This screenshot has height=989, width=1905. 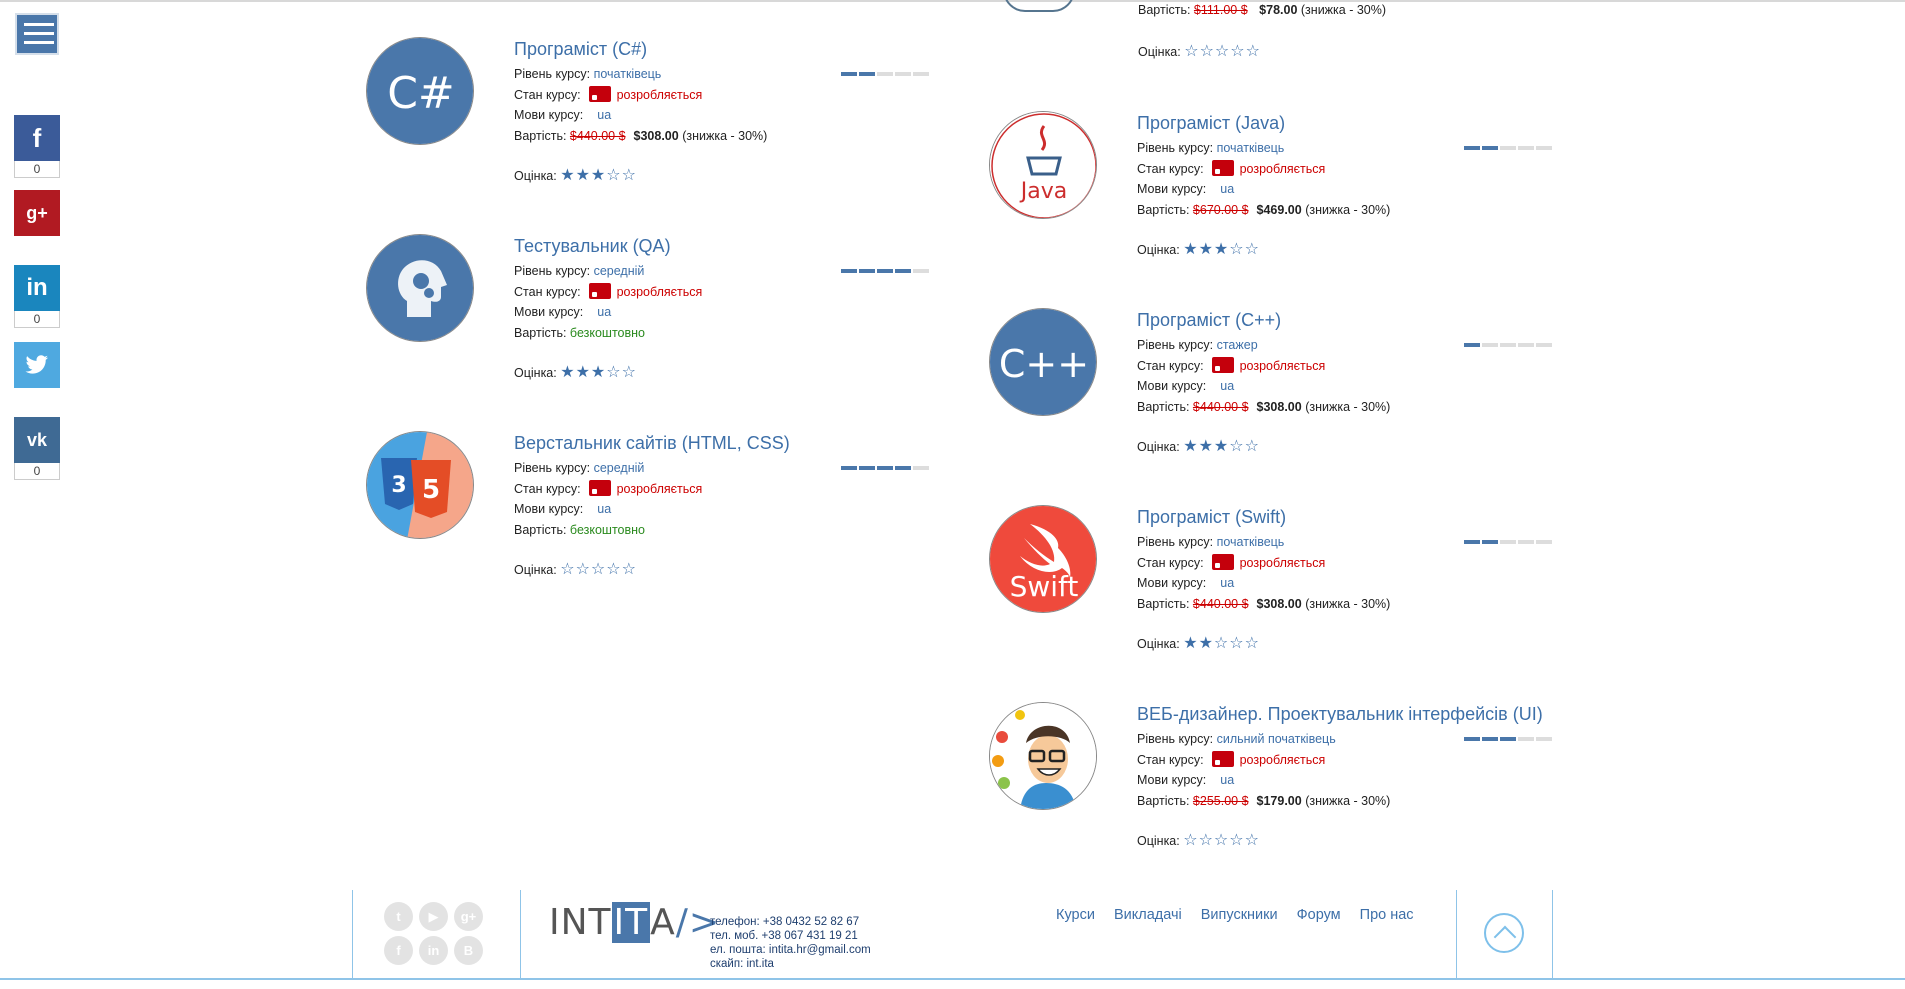 What do you see at coordinates (952, 979) in the screenshot?
I see `footer-bottom-line` at bounding box center [952, 979].